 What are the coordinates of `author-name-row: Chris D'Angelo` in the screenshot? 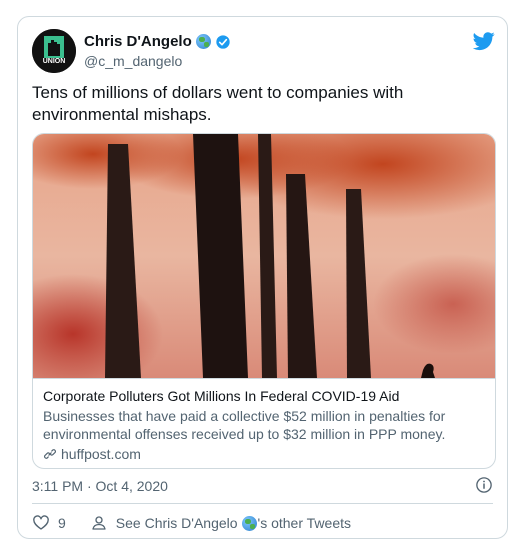 It's located at (157, 41).